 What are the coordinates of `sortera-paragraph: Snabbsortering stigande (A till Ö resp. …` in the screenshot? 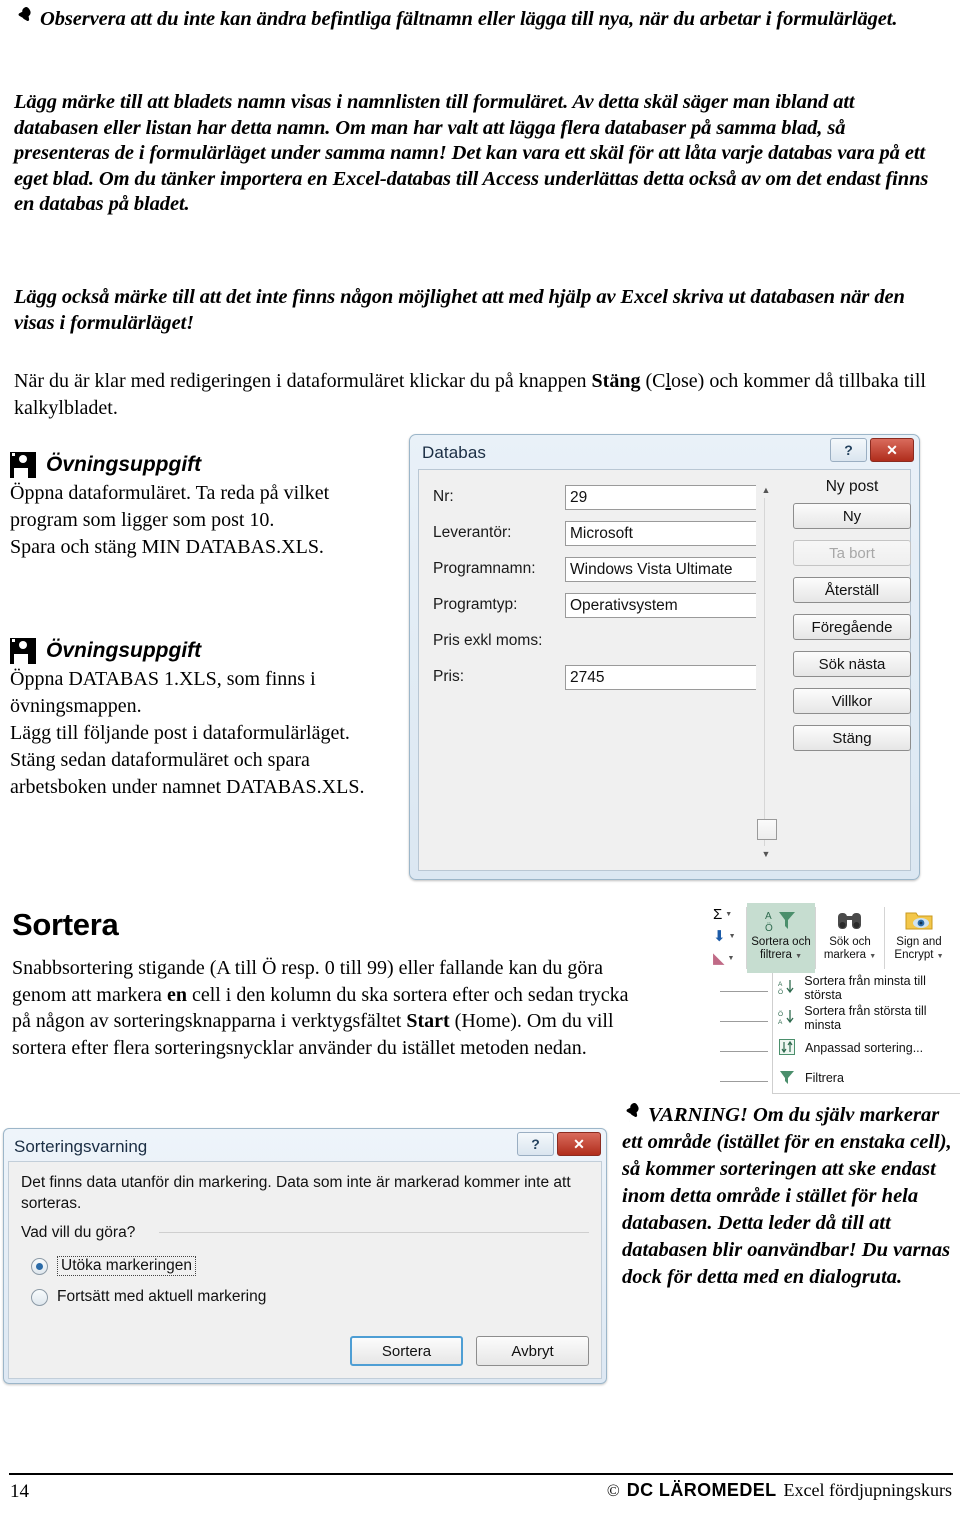 It's located at (322, 1008).